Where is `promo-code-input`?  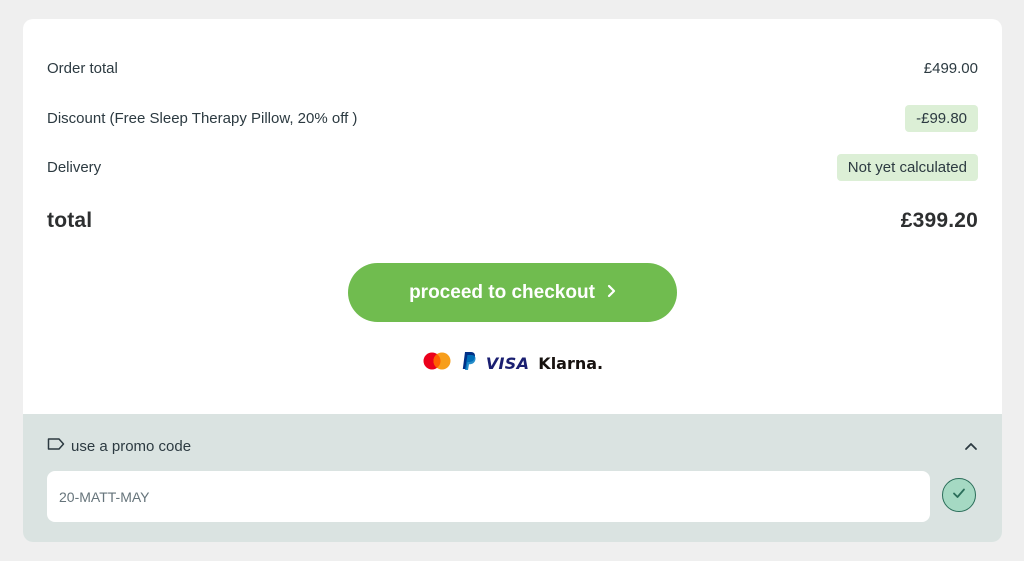
promo-code-input is located at coordinates (488, 496).